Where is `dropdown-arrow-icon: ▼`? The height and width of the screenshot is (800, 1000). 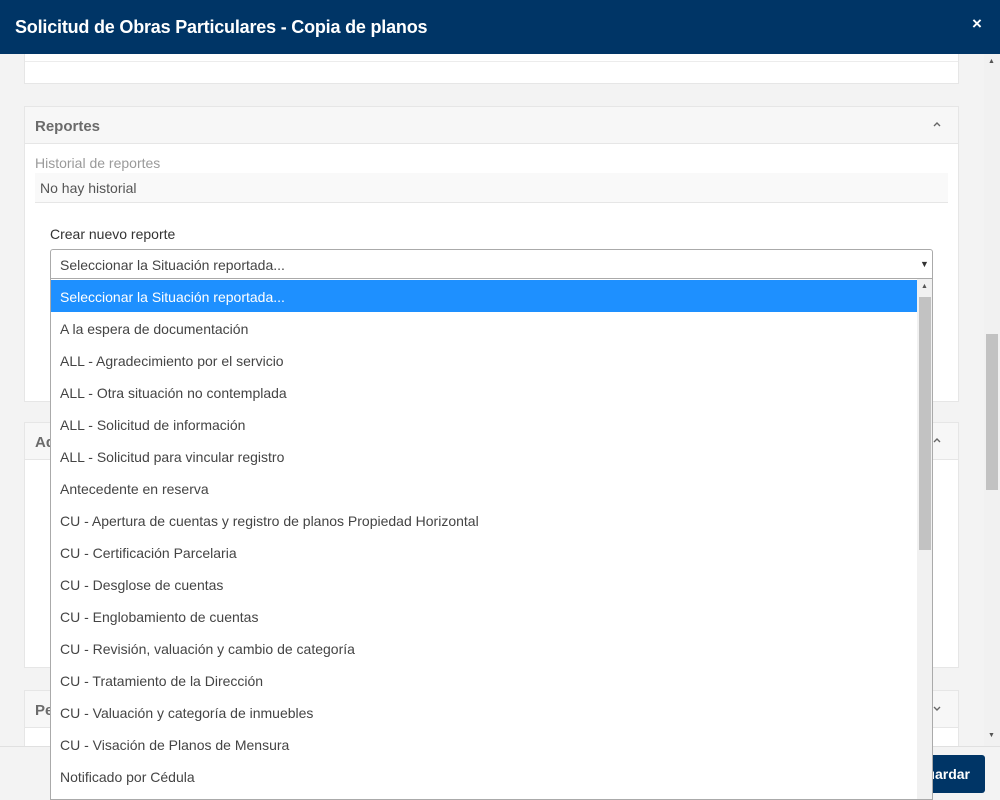 dropdown-arrow-icon: ▼ is located at coordinates (924, 264).